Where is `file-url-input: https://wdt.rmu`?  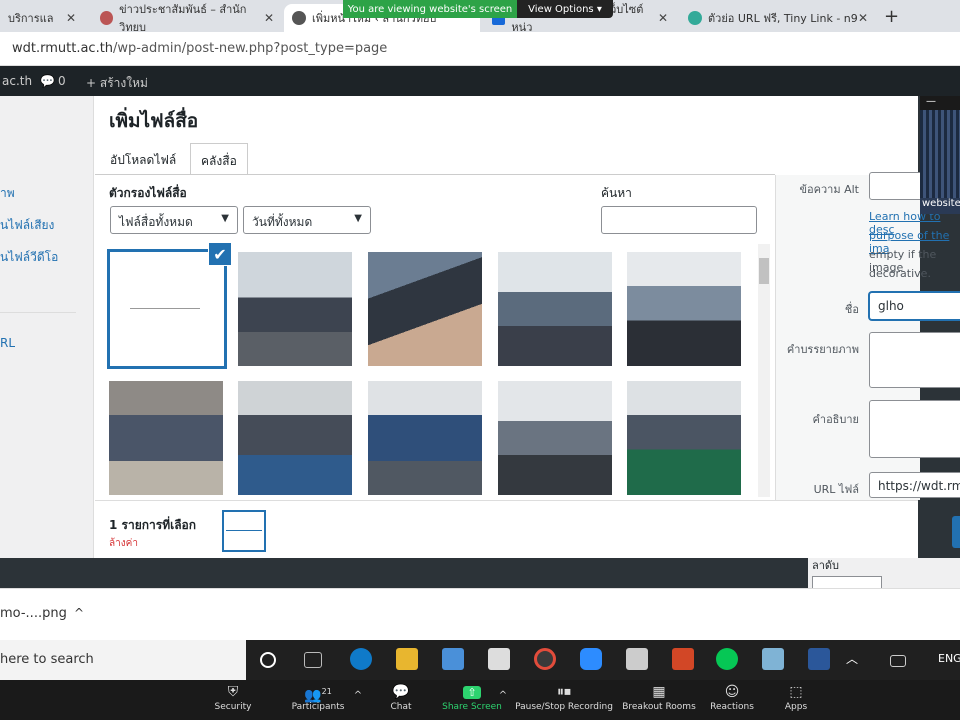 file-url-input: https://wdt.rmu is located at coordinates (914, 485).